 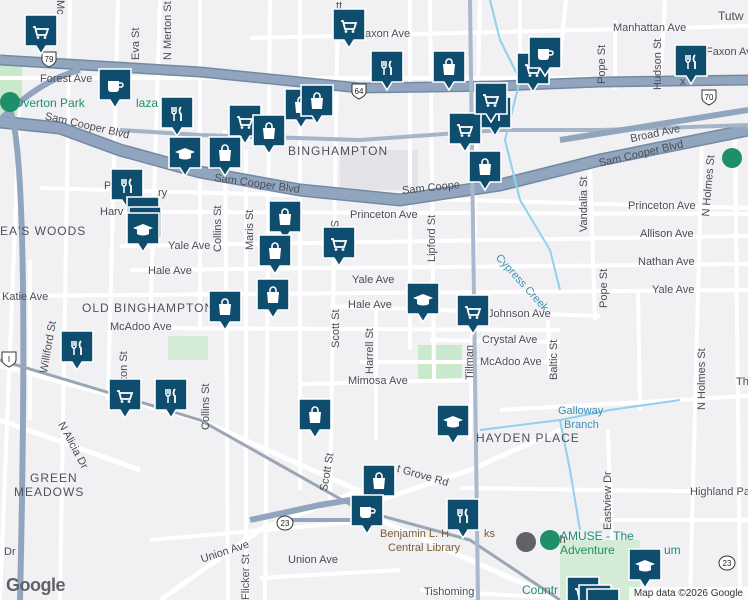 I want to click on street-label: Lipford St, so click(x=432, y=238).